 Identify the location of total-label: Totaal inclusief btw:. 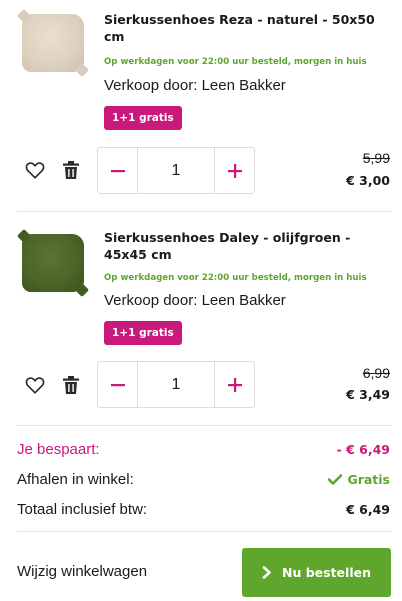
(82, 509).